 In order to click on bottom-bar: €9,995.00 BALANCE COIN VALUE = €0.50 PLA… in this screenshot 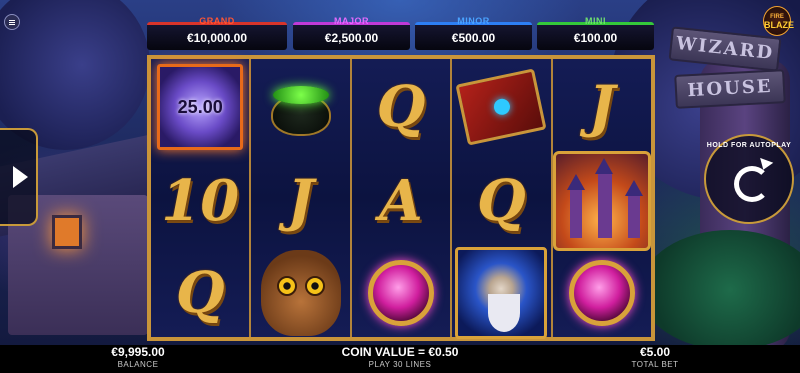, I will do `click(400, 359)`.